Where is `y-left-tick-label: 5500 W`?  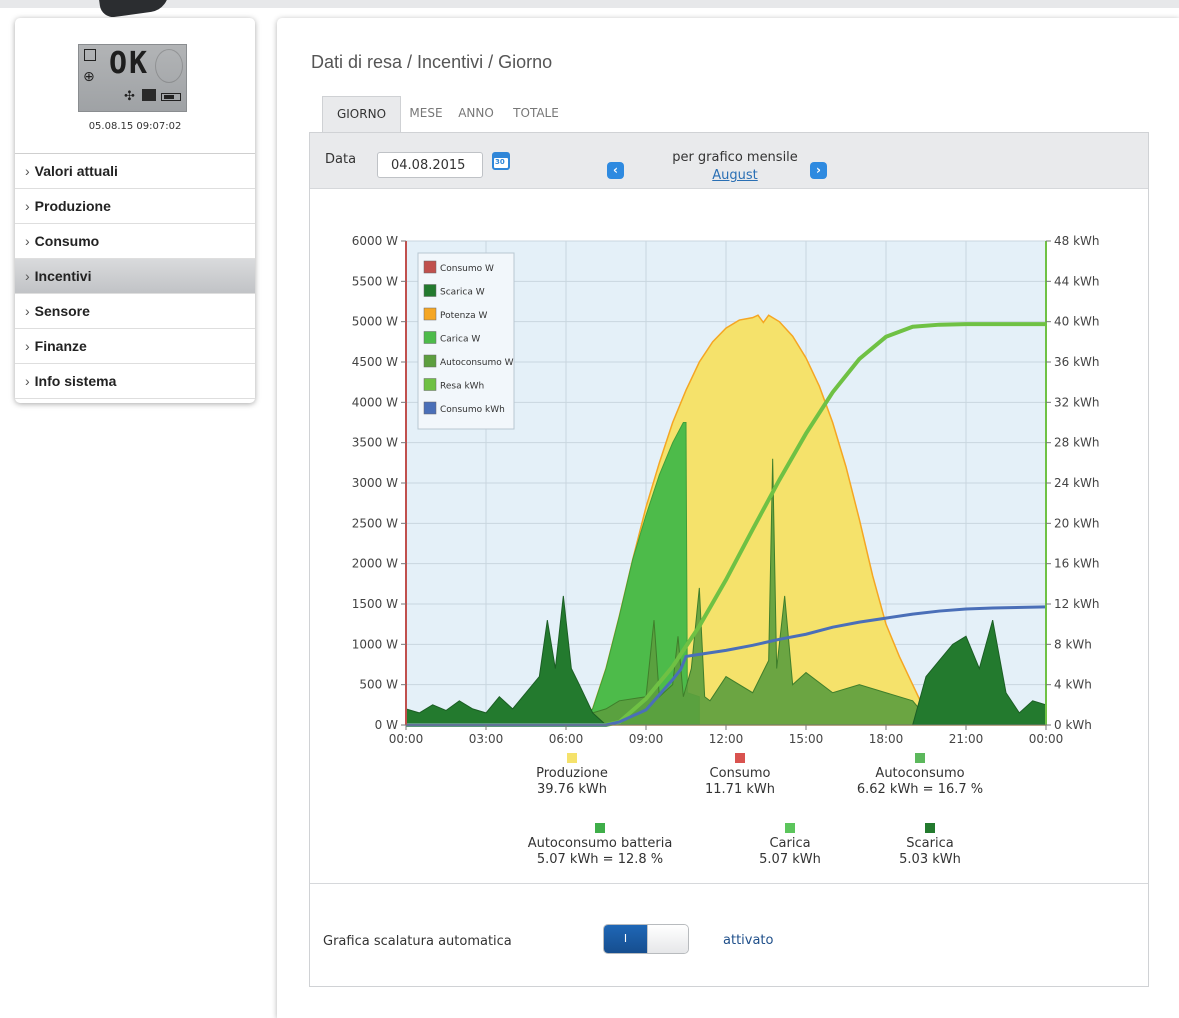
y-left-tick-label: 5500 W is located at coordinates (375, 281).